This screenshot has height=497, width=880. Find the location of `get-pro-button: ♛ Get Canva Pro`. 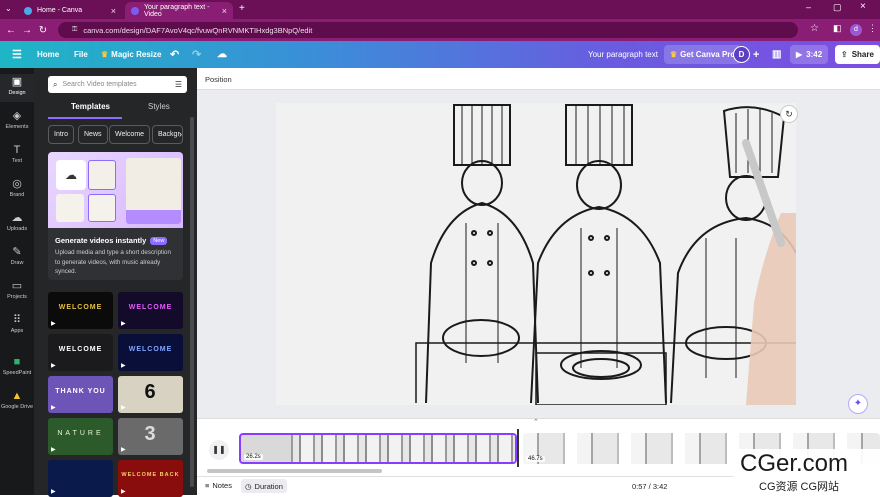

get-pro-button: ♛ Get Canva Pro is located at coordinates (703, 54).